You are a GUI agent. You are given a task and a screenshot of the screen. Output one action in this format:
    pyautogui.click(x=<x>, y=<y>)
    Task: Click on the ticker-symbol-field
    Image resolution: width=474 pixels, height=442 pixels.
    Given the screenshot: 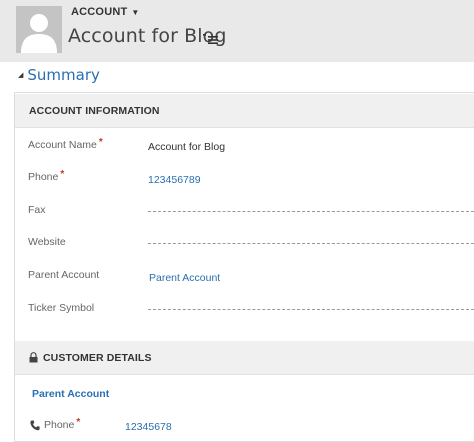 What is the action you would take?
    pyautogui.click(x=311, y=309)
    